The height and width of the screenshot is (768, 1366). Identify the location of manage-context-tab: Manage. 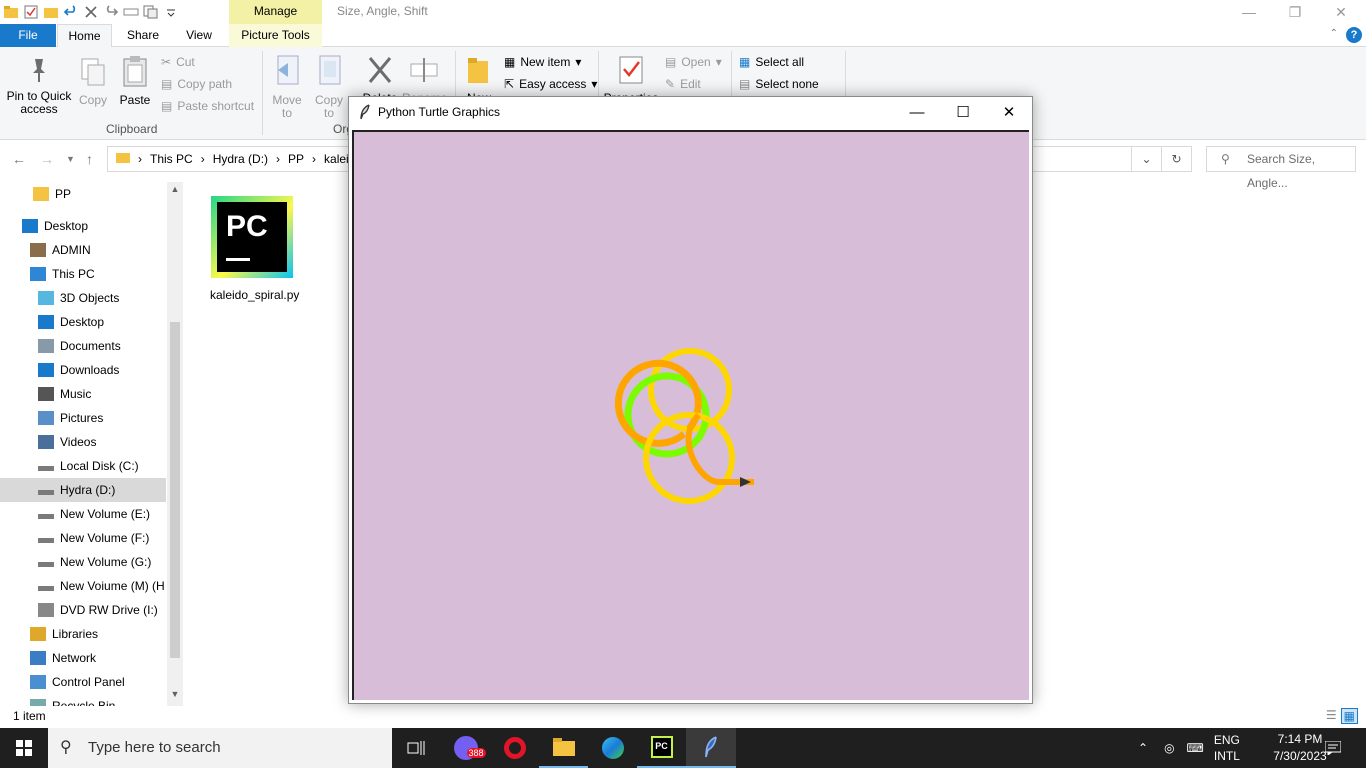
(275, 12).